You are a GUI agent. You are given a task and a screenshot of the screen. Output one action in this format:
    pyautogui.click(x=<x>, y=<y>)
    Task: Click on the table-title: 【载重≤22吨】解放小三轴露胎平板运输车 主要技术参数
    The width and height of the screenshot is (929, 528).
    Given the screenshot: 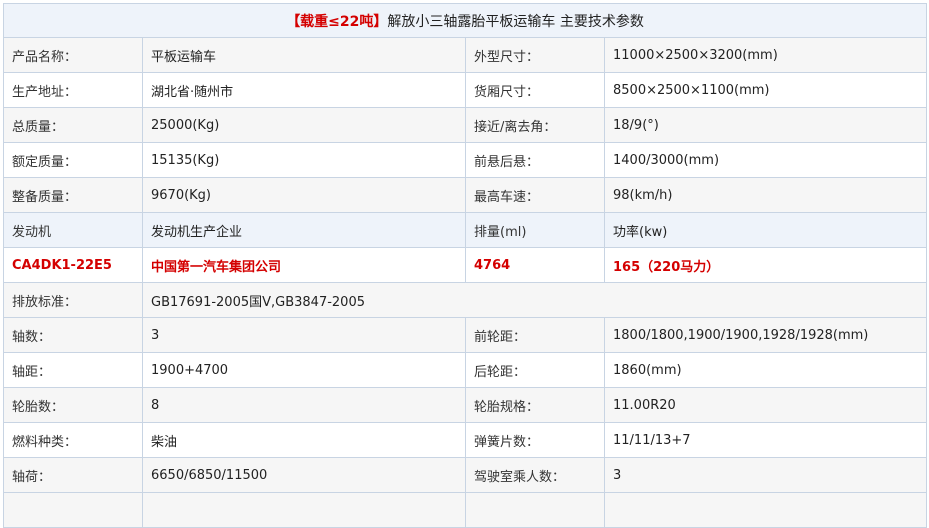 What is the action you would take?
    pyautogui.click(x=465, y=20)
    